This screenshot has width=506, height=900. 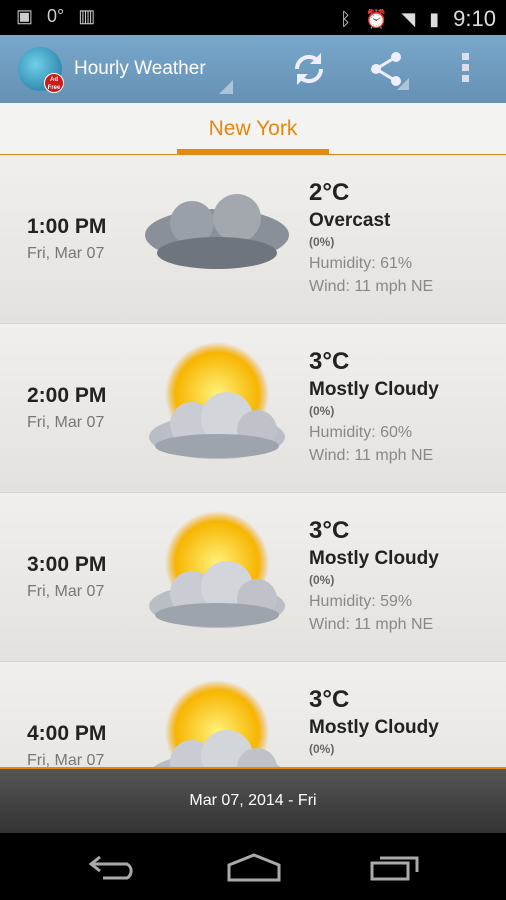 I want to click on app-title: Hourly Weather, so click(x=140, y=69).